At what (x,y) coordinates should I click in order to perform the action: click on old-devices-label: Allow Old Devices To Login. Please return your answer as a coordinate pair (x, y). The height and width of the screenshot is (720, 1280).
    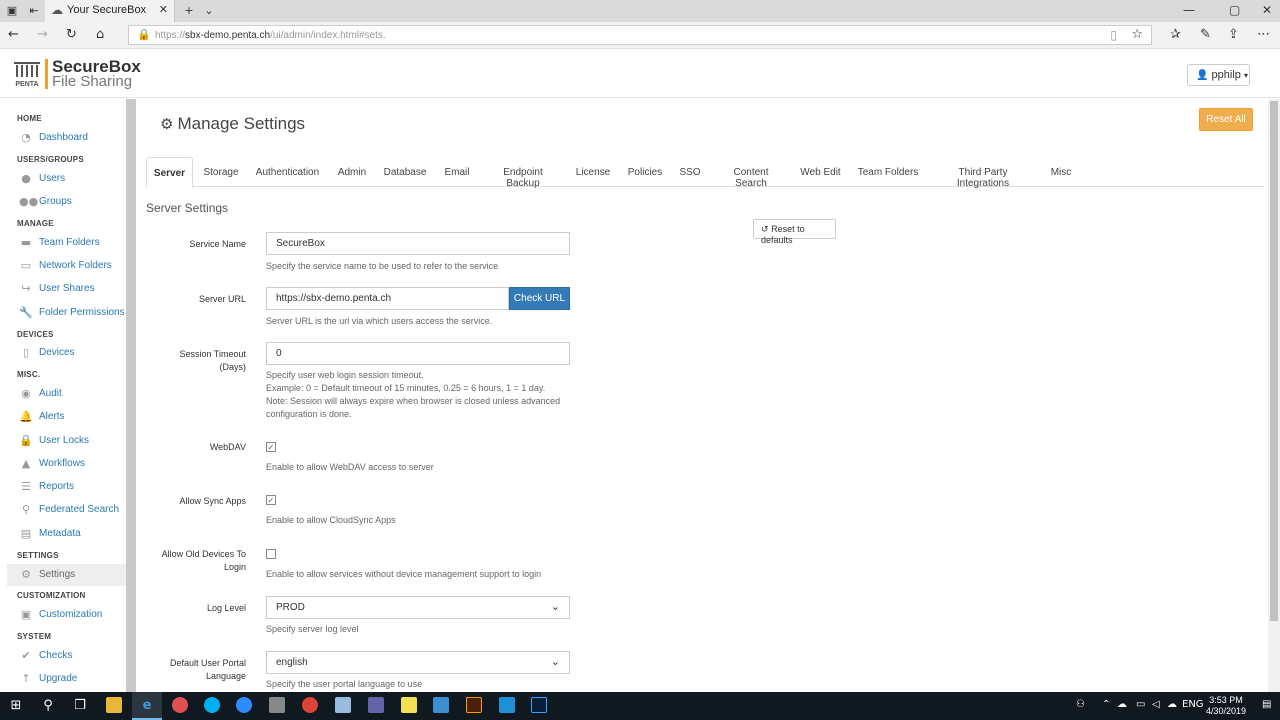
    Looking at the image, I should click on (191, 561).